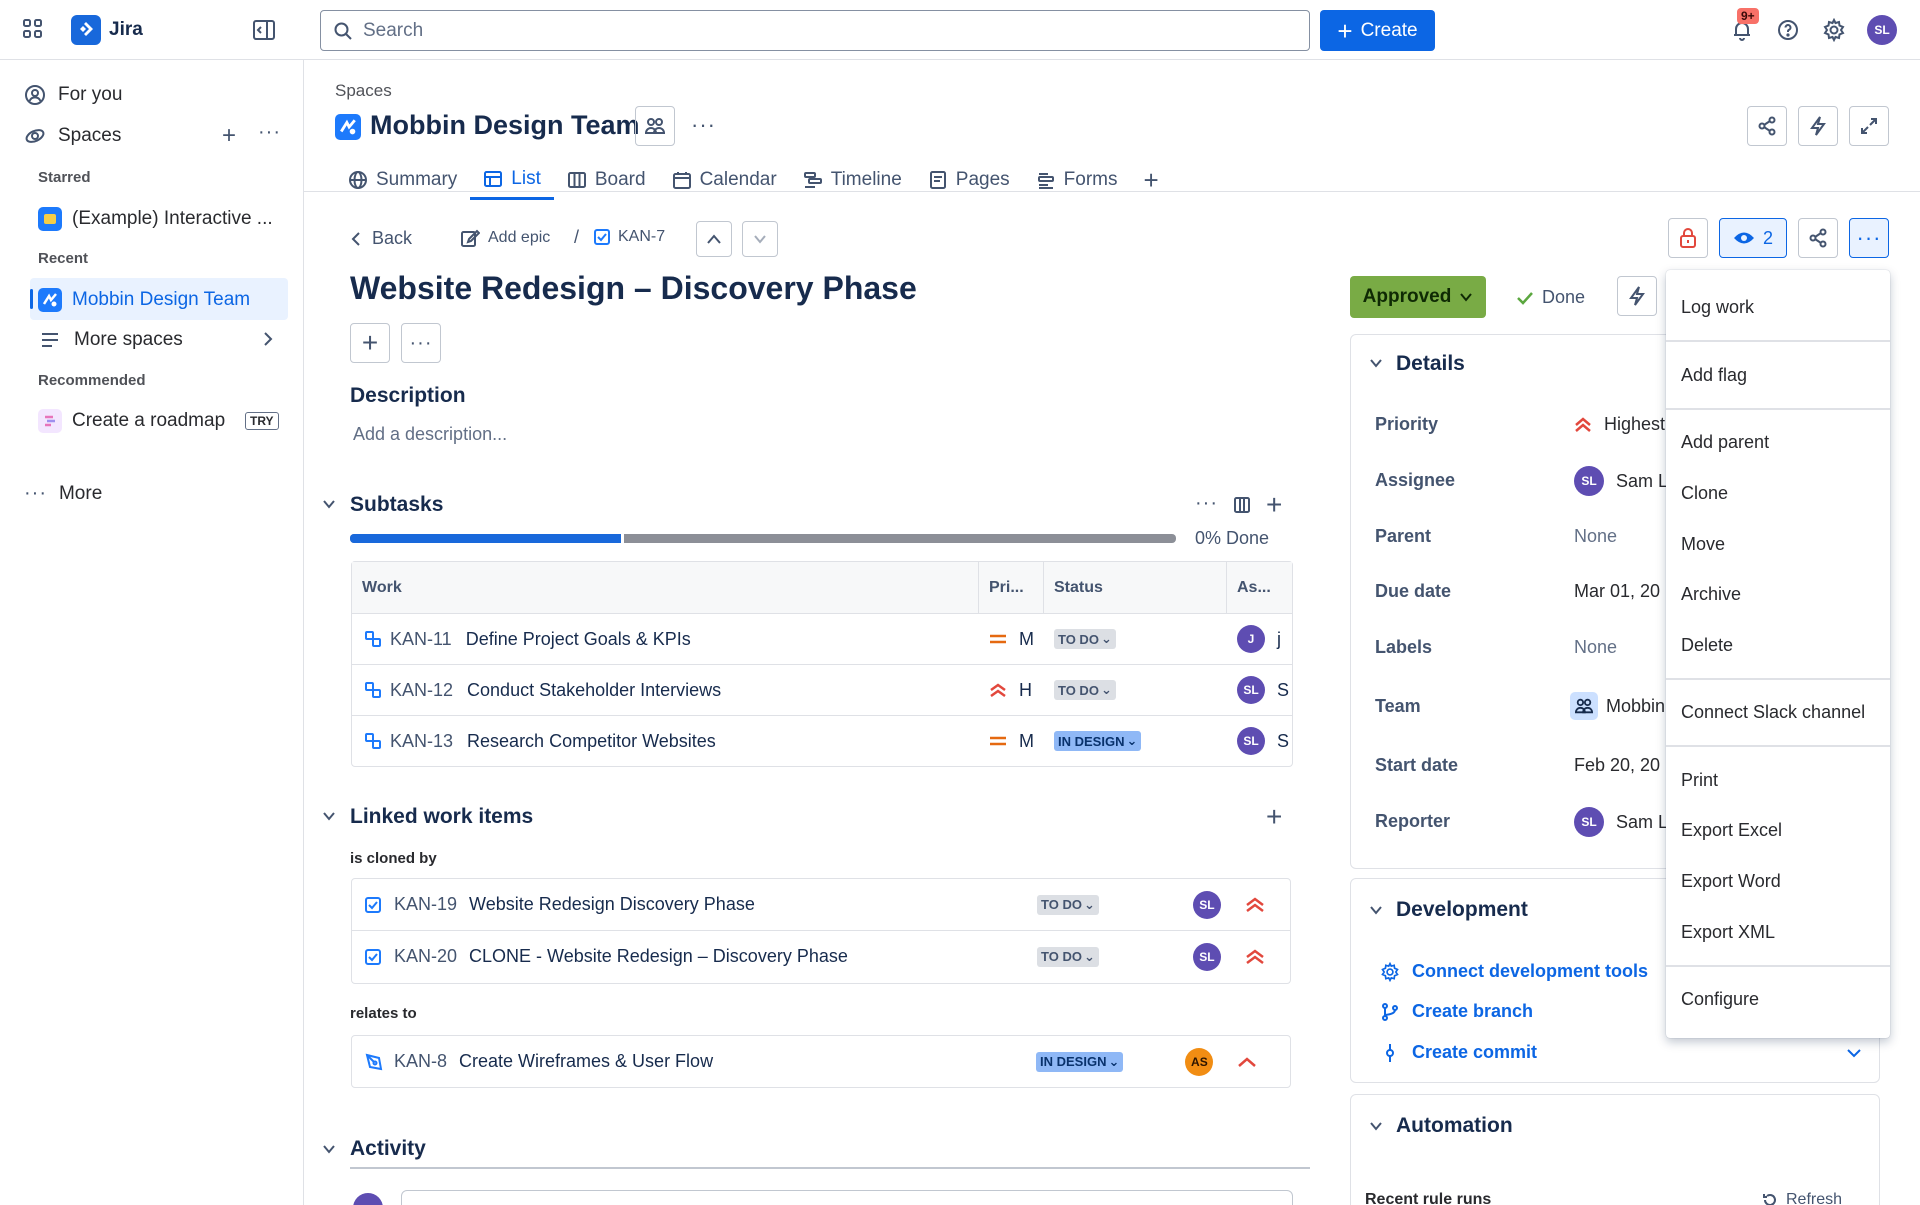  Describe the element at coordinates (1376, 1126) in the screenshot. I see `collapse-automation-icon` at that location.